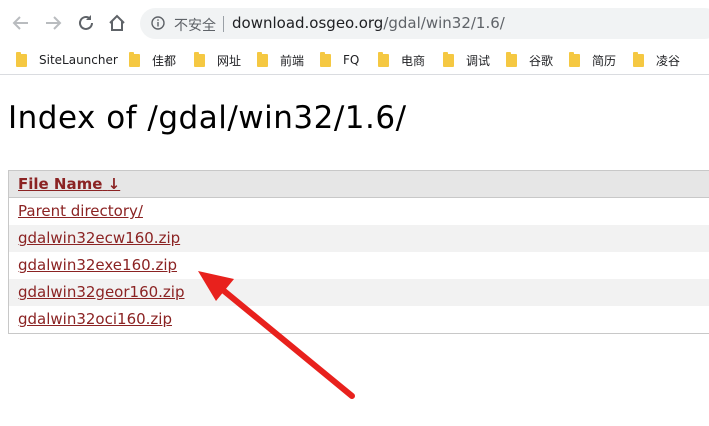 Image resolution: width=709 pixels, height=426 pixels. Describe the element at coordinates (444, 23) in the screenshot. I see `url-path: /gdal/win32/1.6/` at that location.